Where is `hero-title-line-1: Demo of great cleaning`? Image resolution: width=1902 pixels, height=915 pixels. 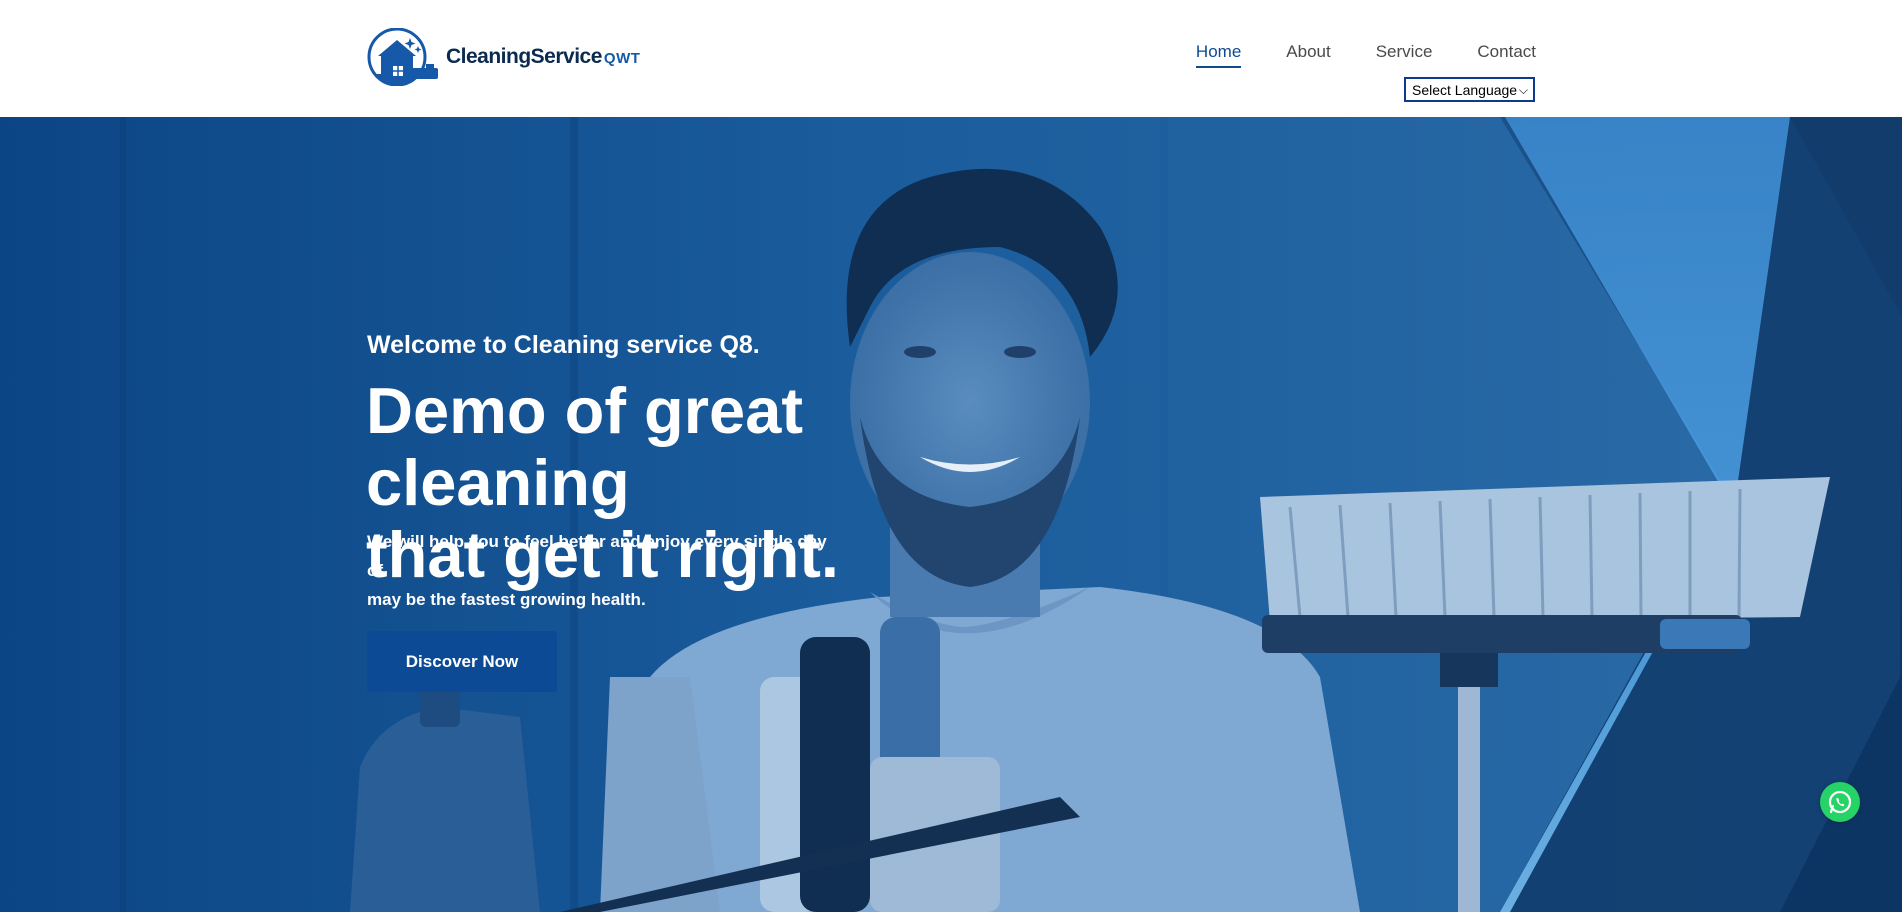 hero-title-line-1: Demo of great cleaning is located at coordinates (585, 446).